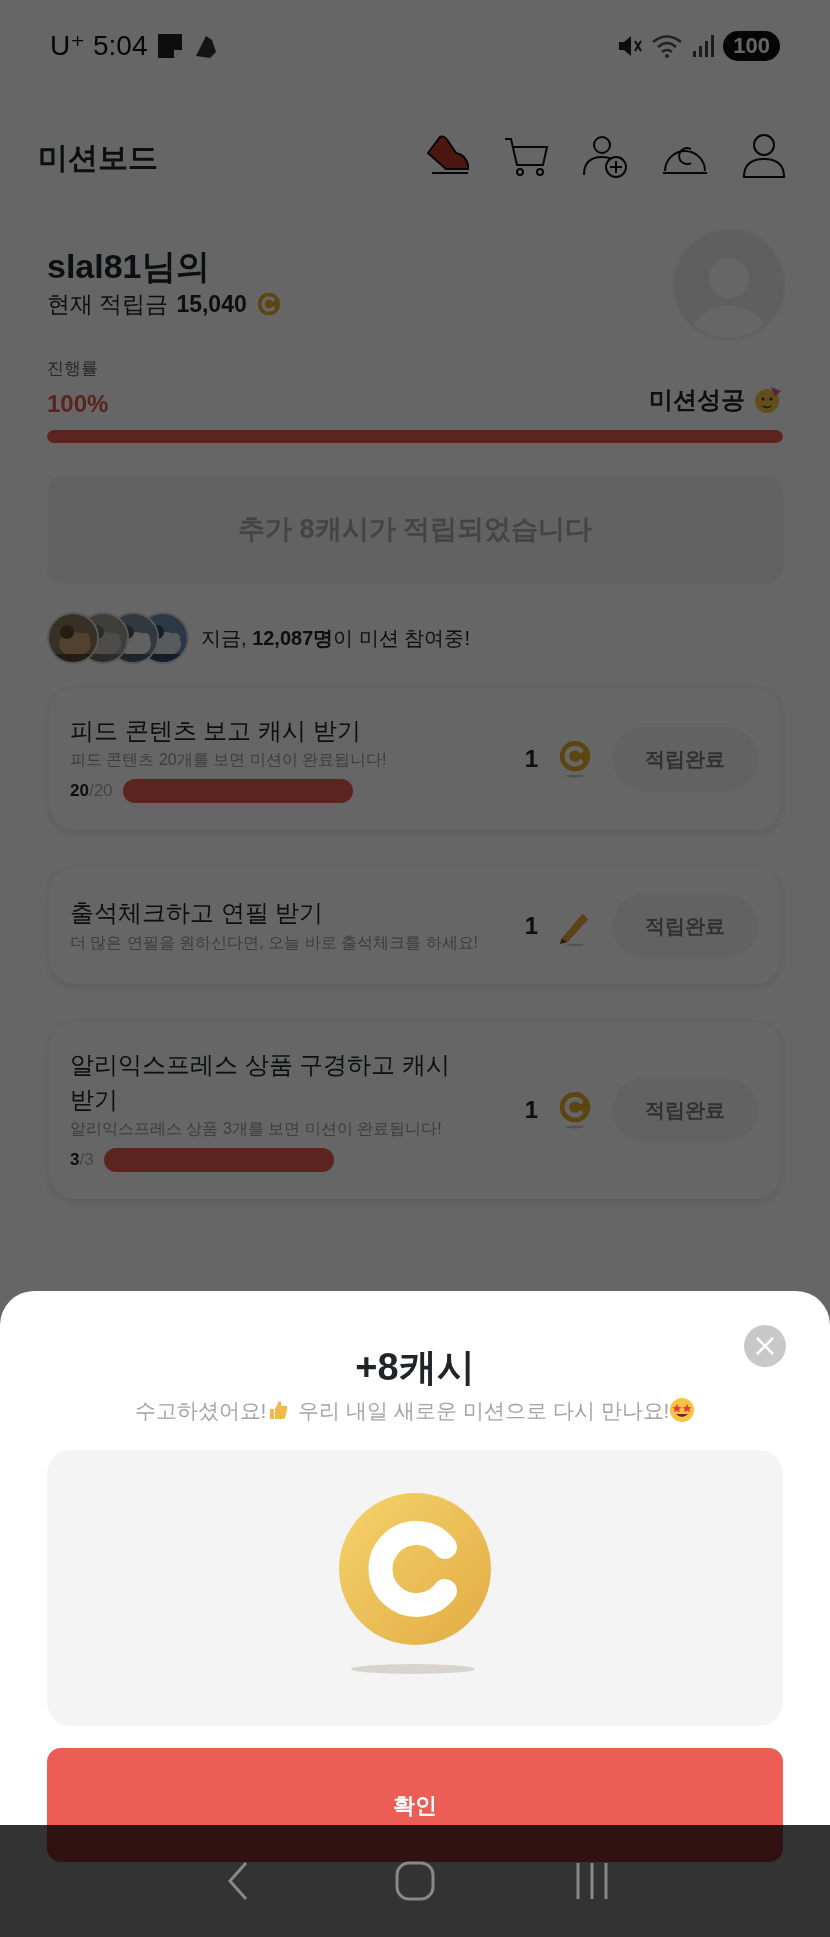 The height and width of the screenshot is (1937, 830). Describe the element at coordinates (197, 913) in the screenshot. I see `mission-title: 출석체크하고 연필 받기` at that location.